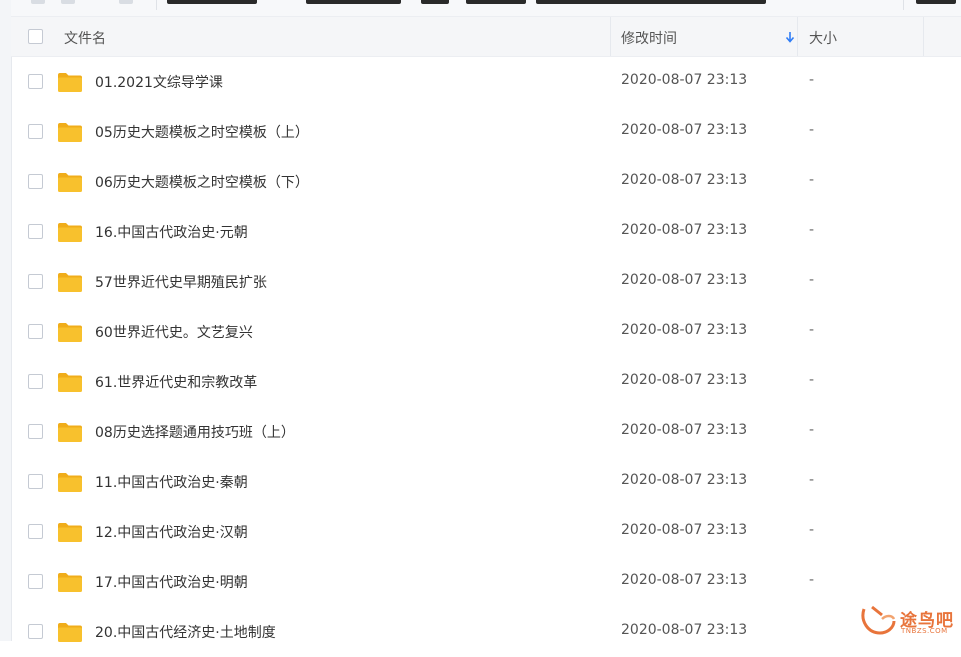  Describe the element at coordinates (486, 532) in the screenshot. I see `file-row: 12.中国古代政治史·汉朝 2020-08-07 23:13 -` at that location.